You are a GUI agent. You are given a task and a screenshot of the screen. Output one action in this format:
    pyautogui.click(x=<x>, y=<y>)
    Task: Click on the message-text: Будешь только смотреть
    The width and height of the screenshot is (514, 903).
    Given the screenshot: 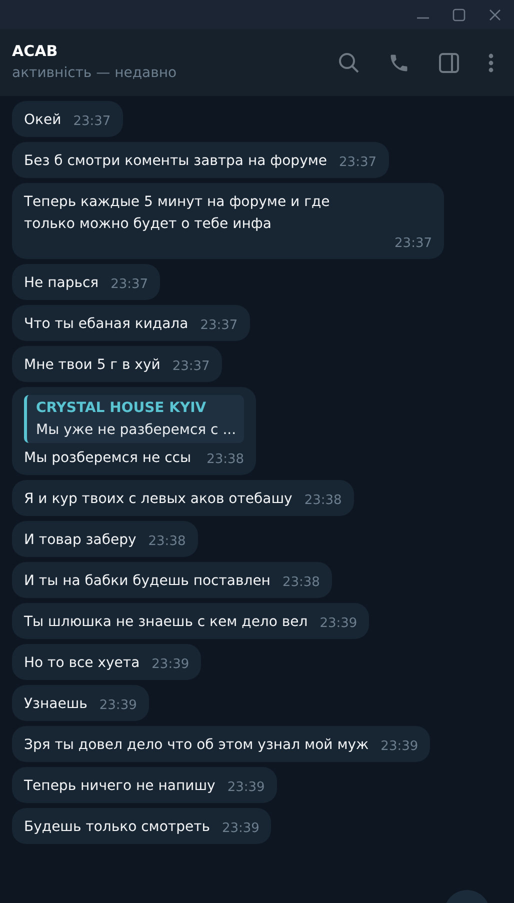 What is the action you would take?
    pyautogui.click(x=117, y=827)
    